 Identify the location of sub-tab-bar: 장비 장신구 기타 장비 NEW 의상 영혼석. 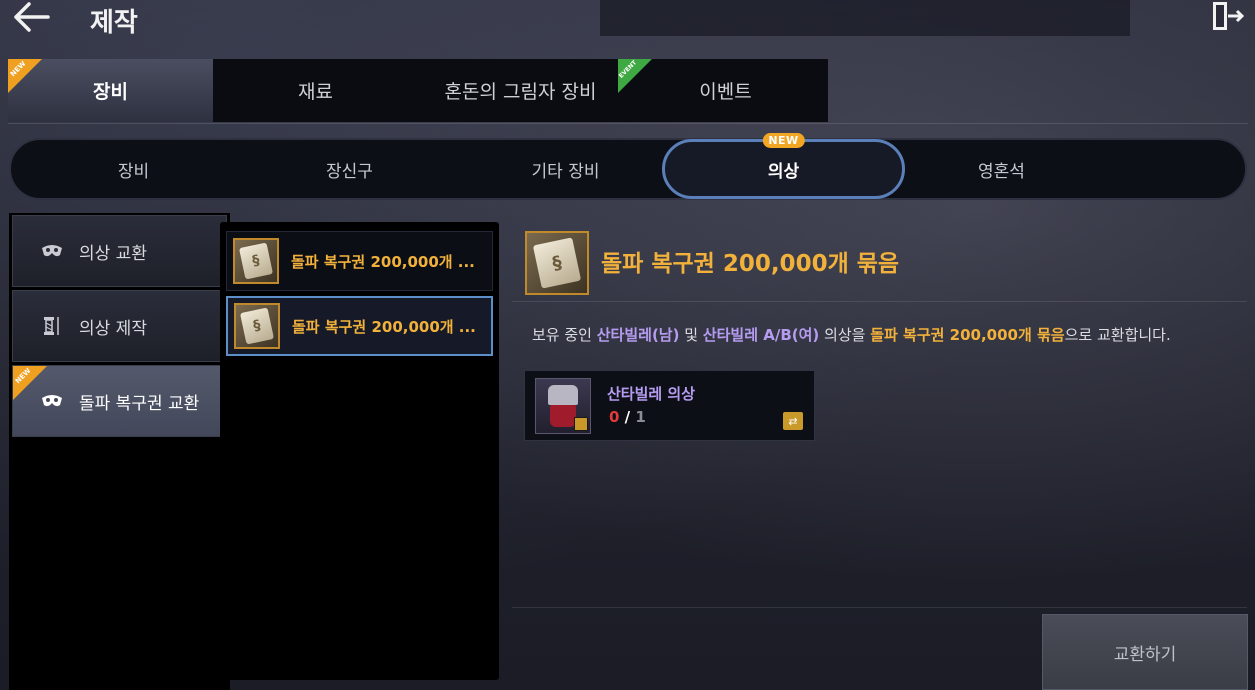
(628, 166).